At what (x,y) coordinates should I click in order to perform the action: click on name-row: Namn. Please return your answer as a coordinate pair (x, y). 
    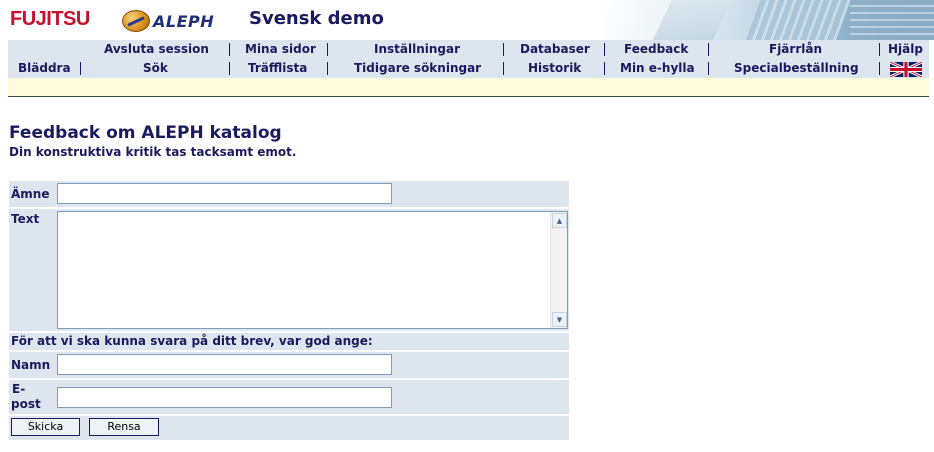
    Looking at the image, I should click on (289, 365).